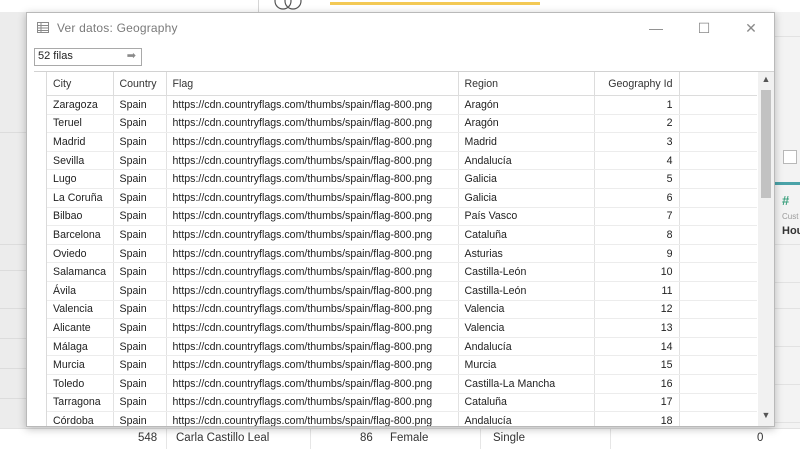 Image resolution: width=800 pixels, height=449 pixels. I want to click on cell-city: Alicante, so click(80, 328).